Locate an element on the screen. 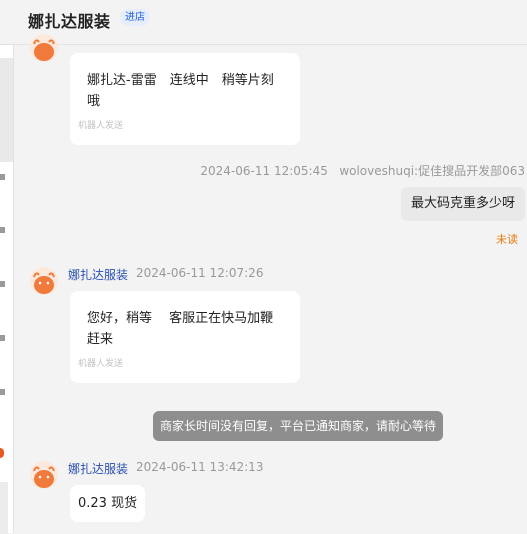 This screenshot has width=527, height=534. enter-shop-button: 进店 is located at coordinates (135, 17).